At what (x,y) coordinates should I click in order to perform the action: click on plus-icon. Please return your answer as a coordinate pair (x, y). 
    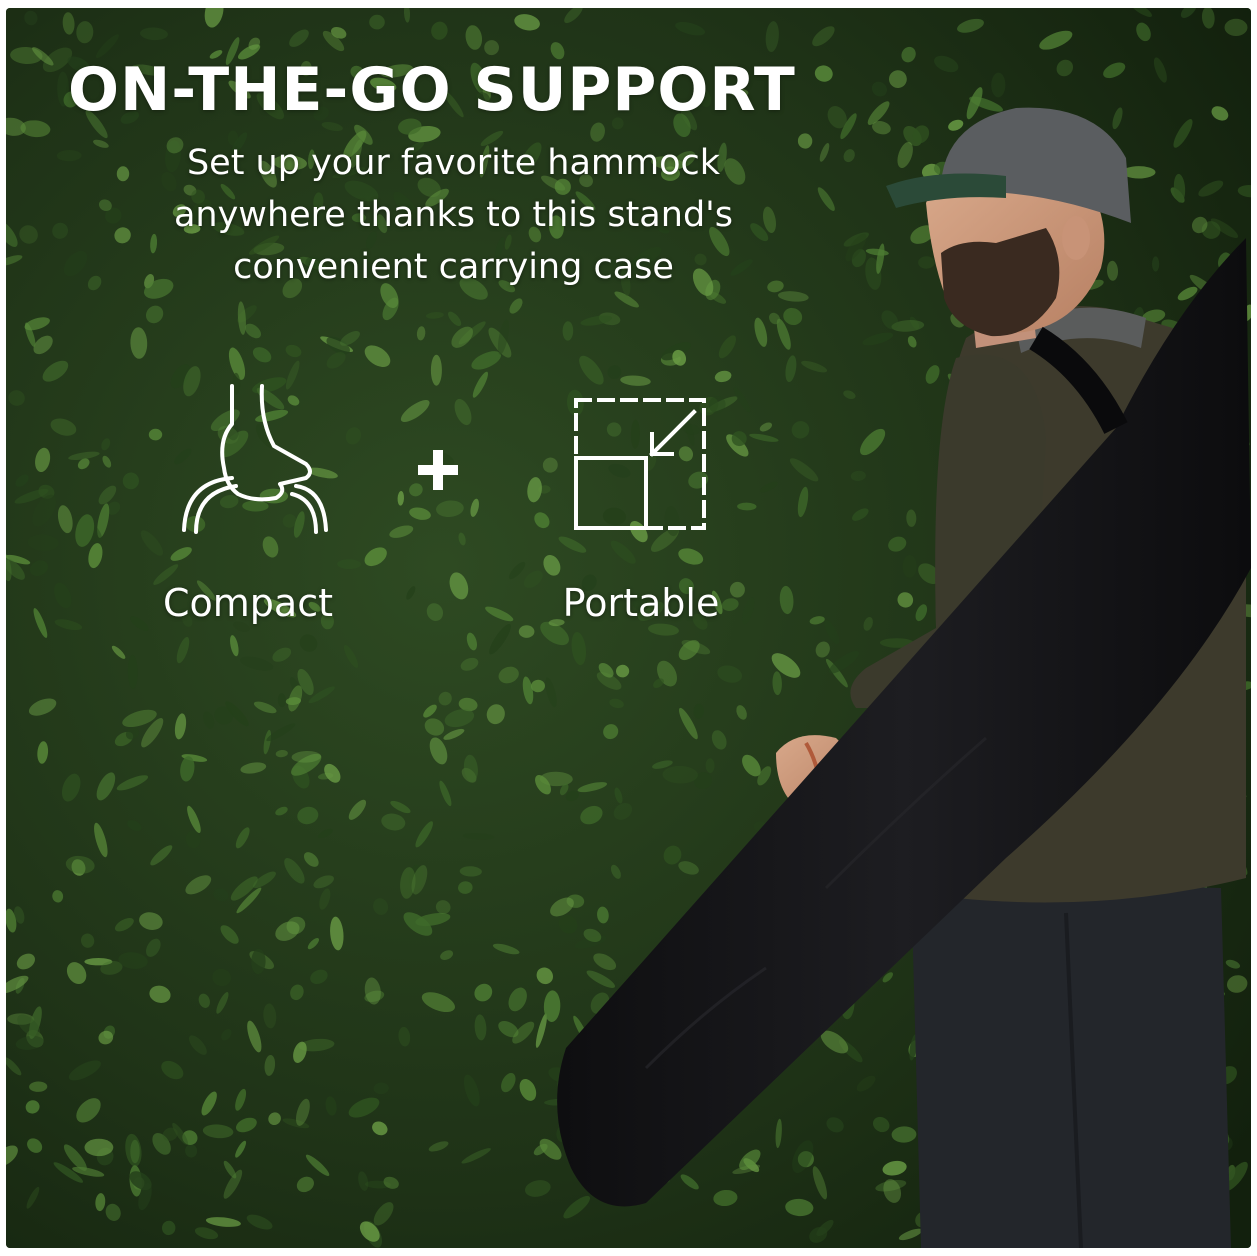
    Looking at the image, I should click on (438, 470).